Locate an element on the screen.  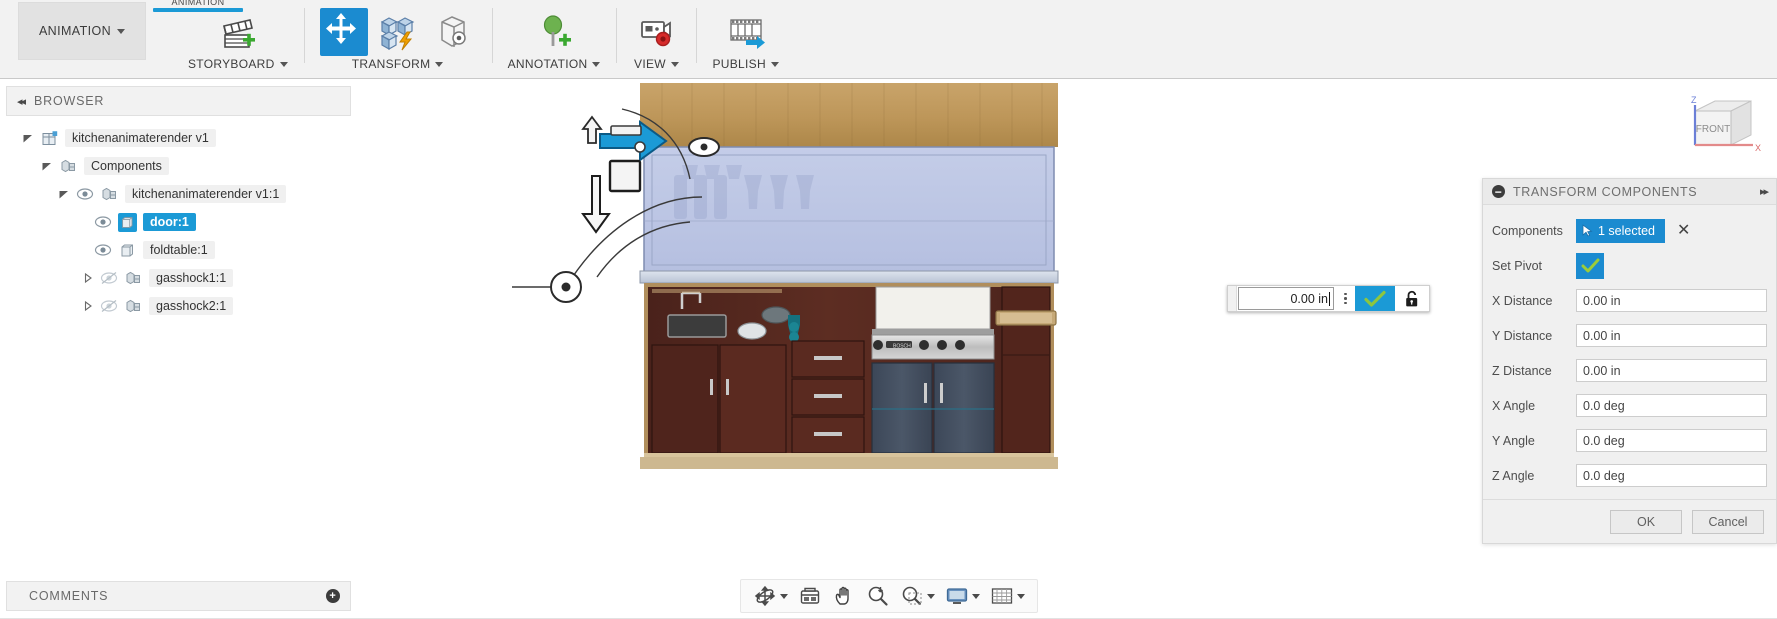
clear-selection-x-icon: ✕ is located at coordinates (1683, 230).